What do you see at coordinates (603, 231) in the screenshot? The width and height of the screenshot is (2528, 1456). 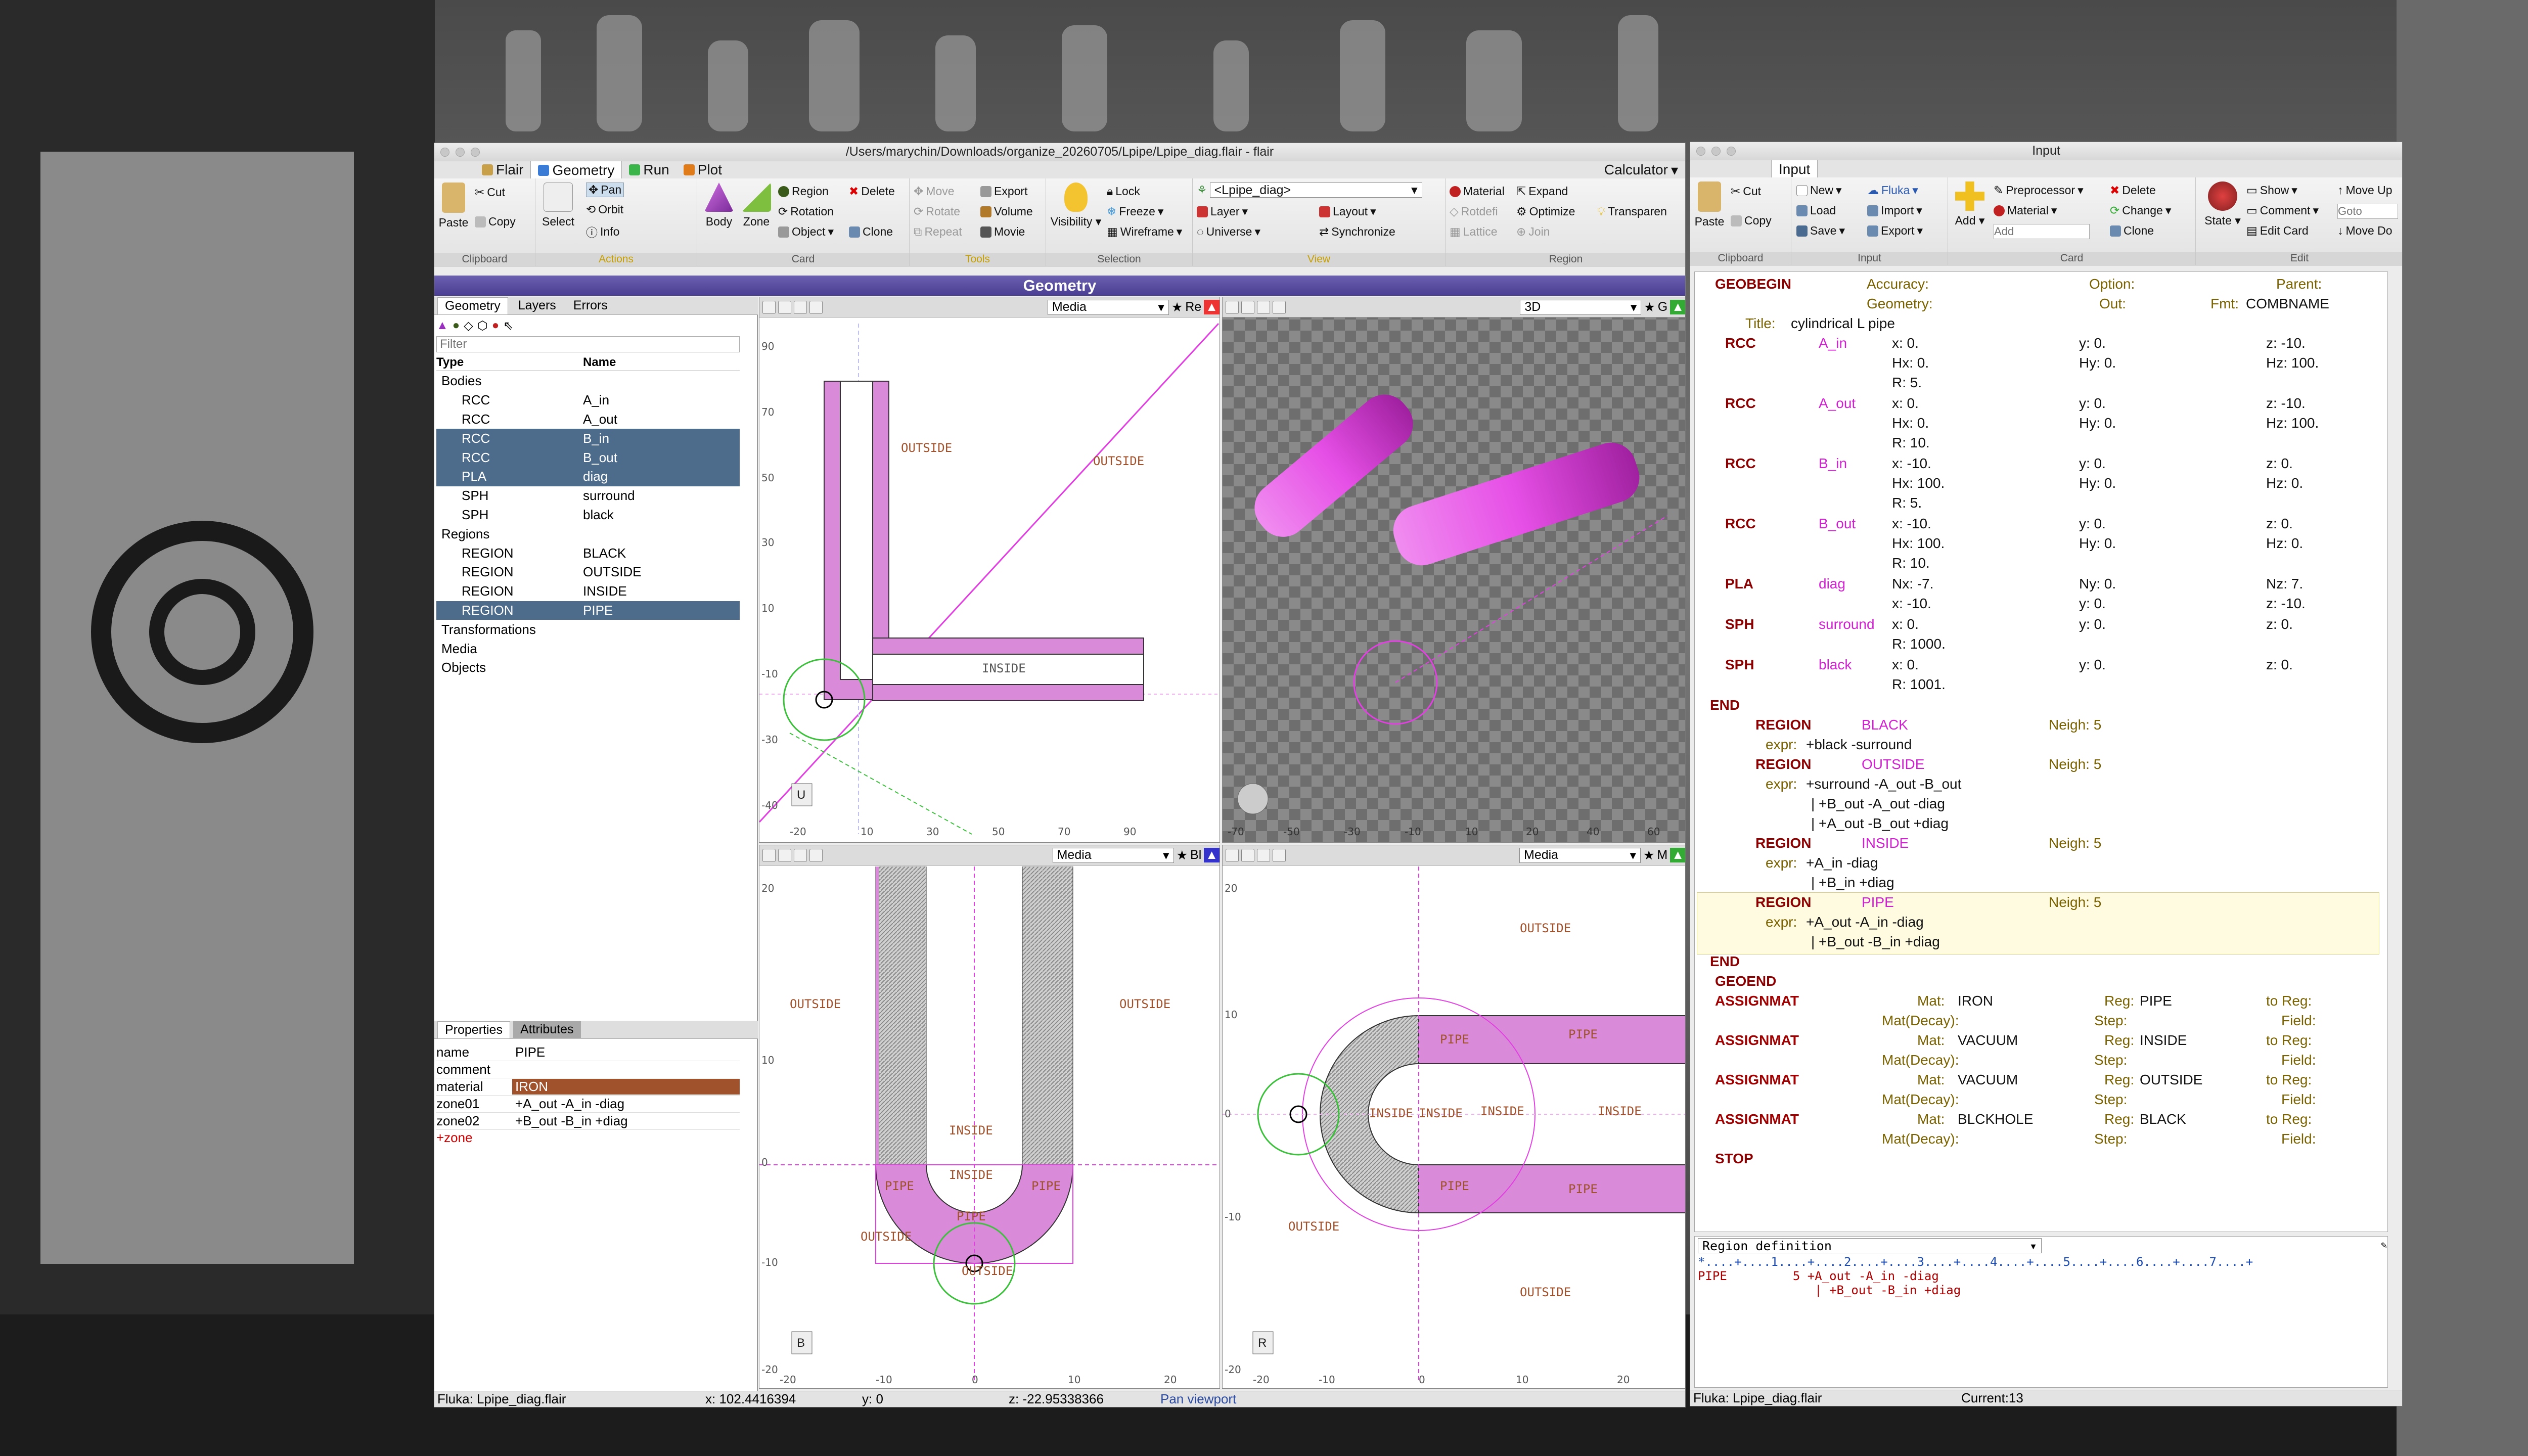 I see `info-button: ⓘ Info` at bounding box center [603, 231].